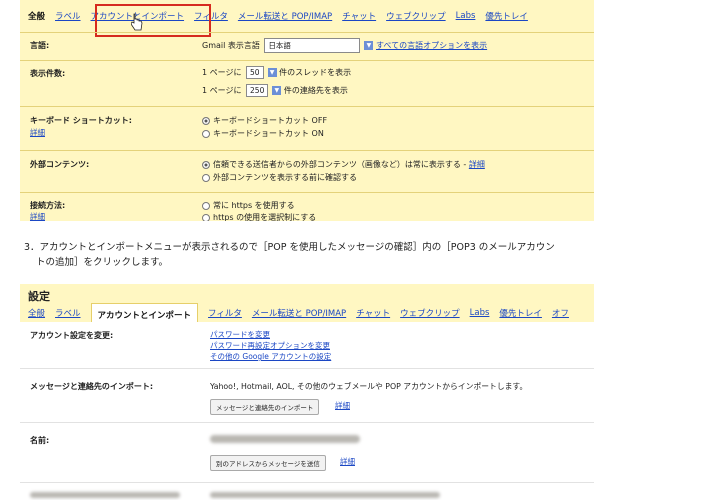 This screenshot has width=720, height=500. I want to click on threads-per-page-value: 50, so click(255, 72).